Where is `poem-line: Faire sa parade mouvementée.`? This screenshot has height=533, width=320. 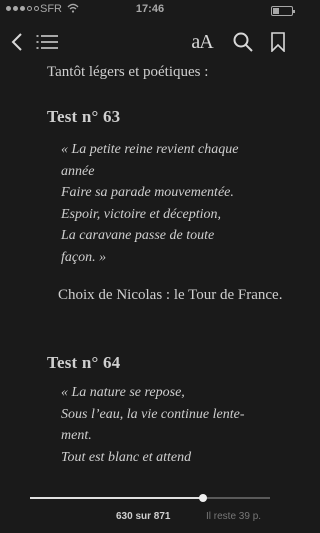
poem-line: Faire sa parade mouvementée. is located at coordinates (147, 192).